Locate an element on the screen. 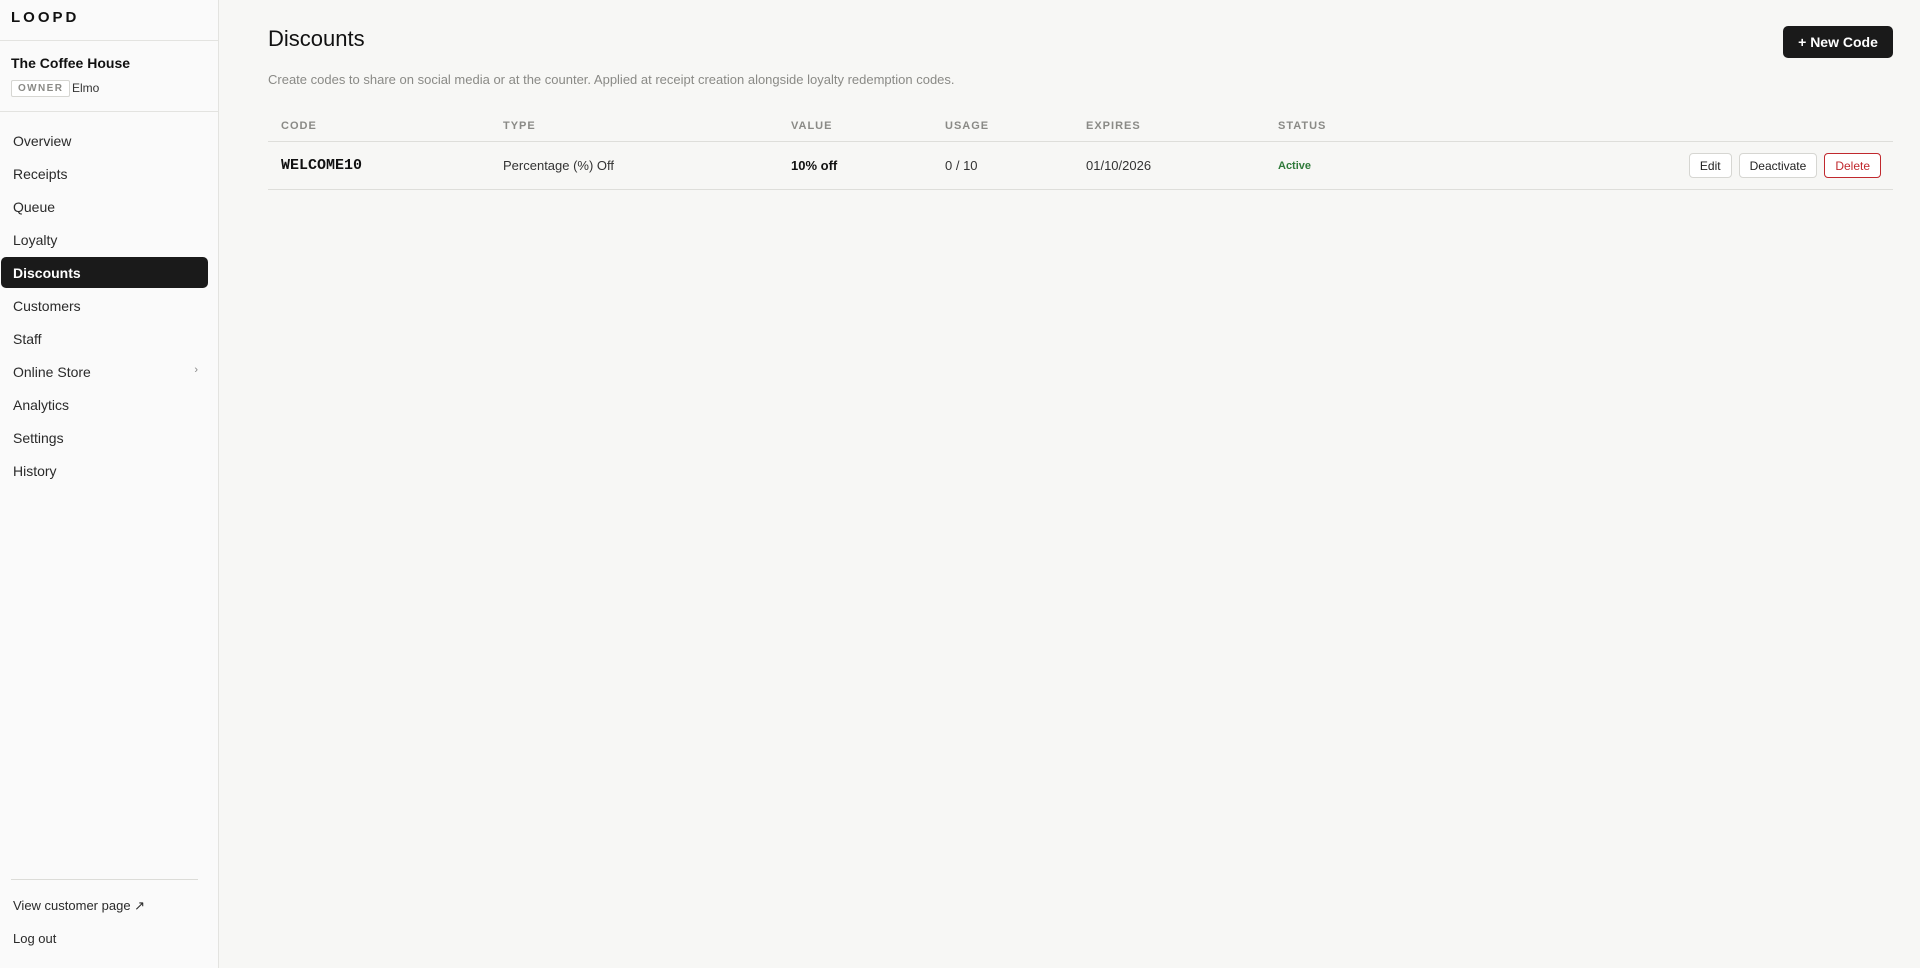  sidebar-item-settings: Settings is located at coordinates (104, 437).